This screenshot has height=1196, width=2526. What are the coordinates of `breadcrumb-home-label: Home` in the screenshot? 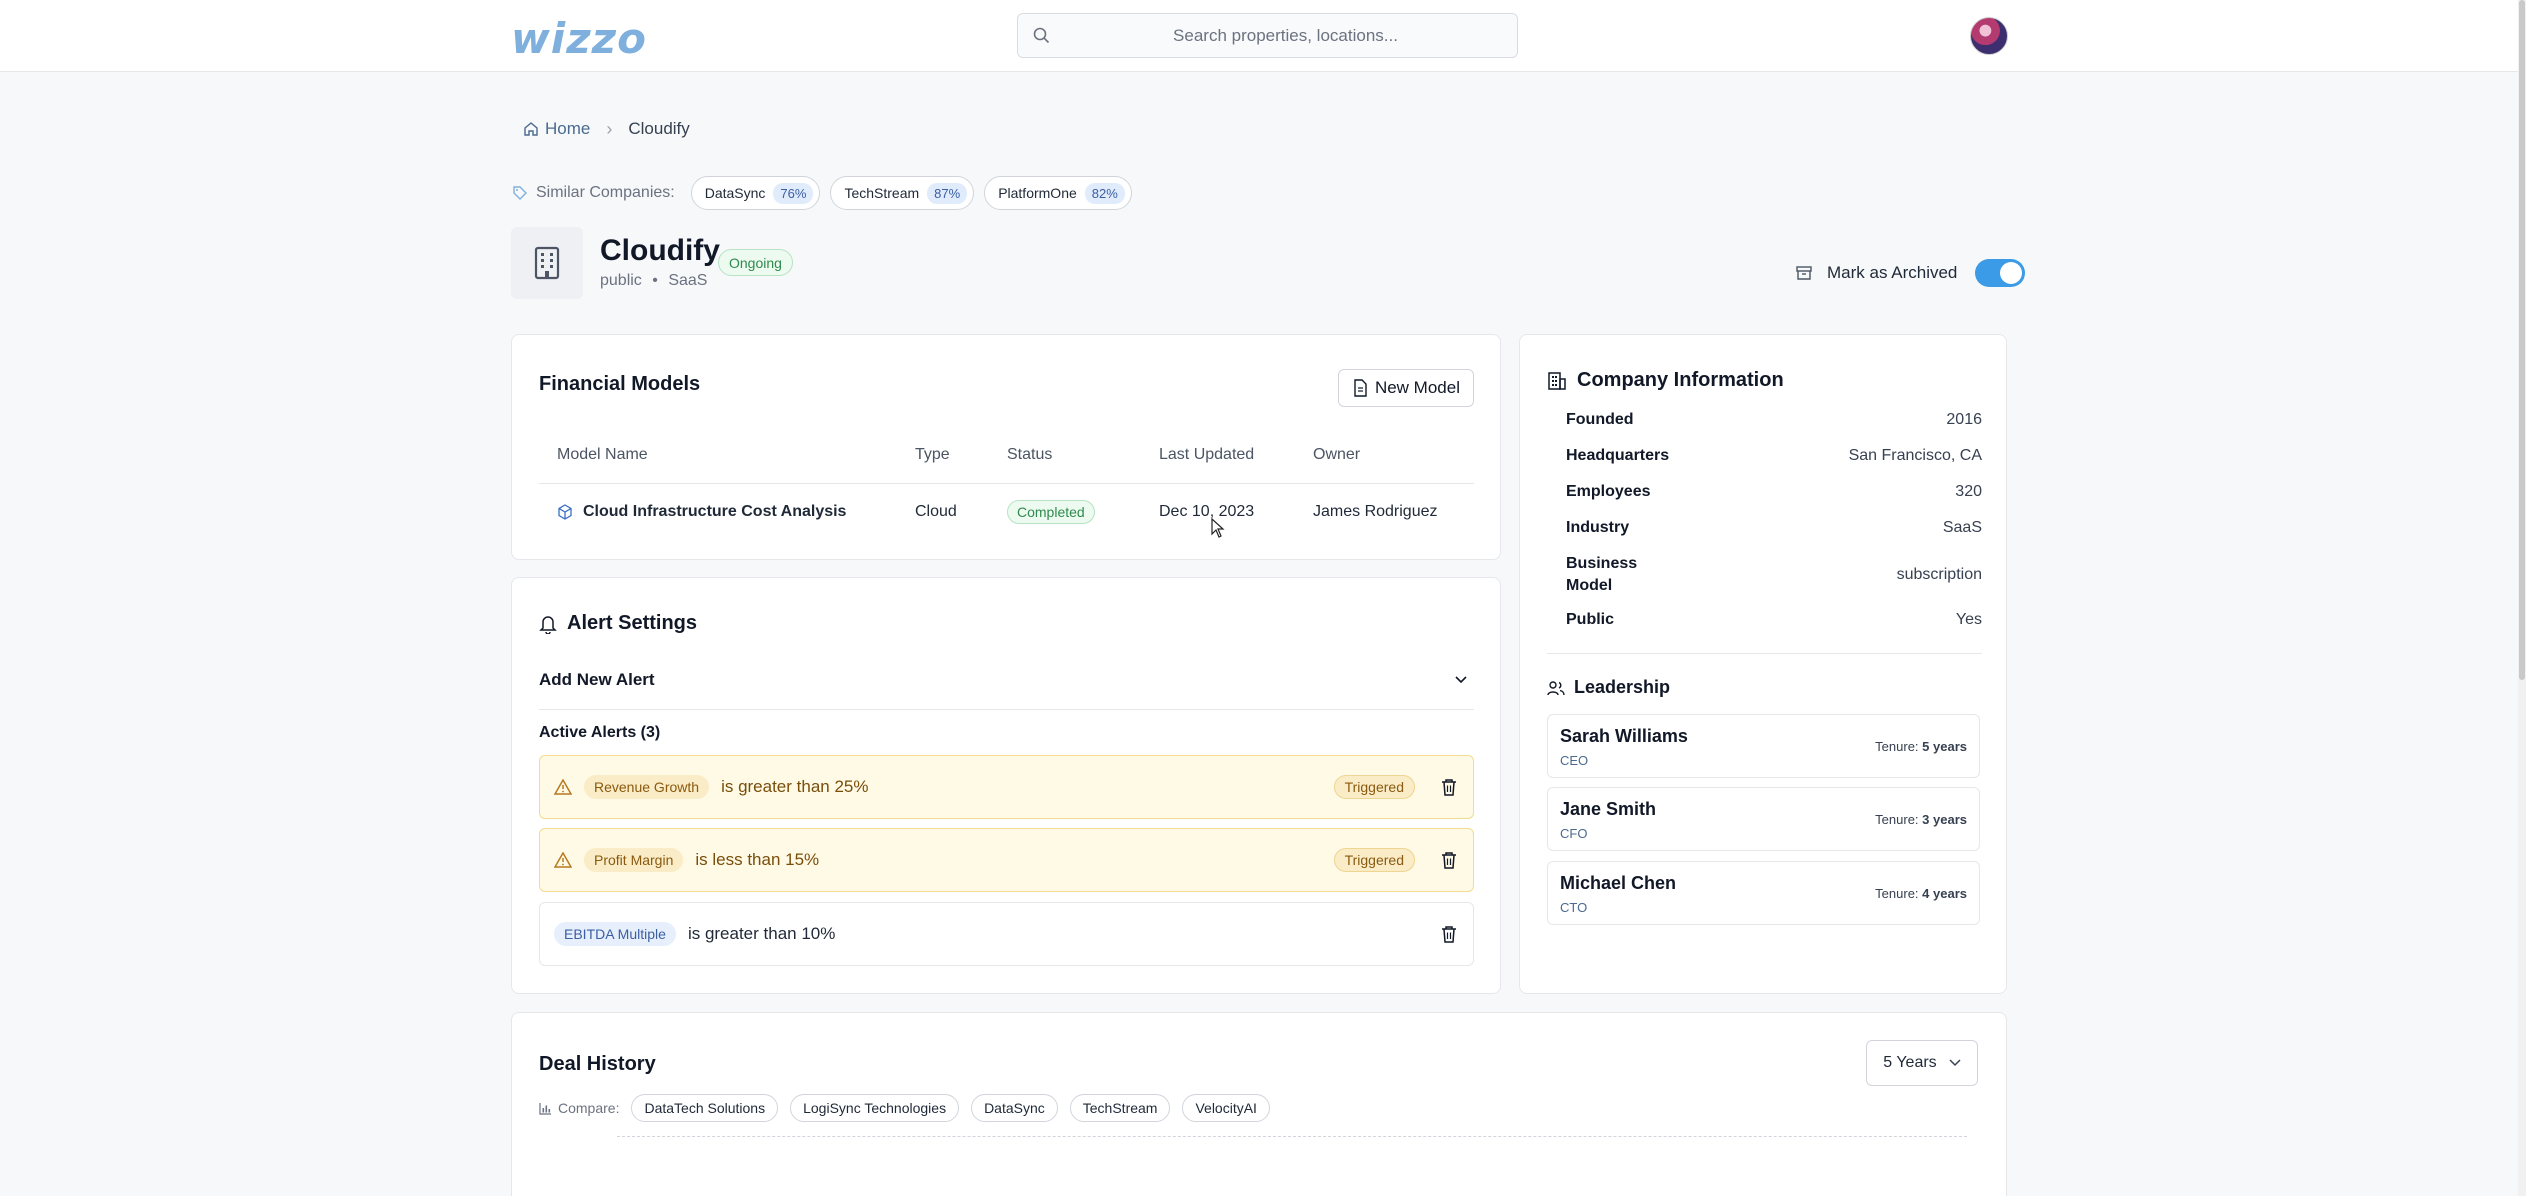 It's located at (567, 129).